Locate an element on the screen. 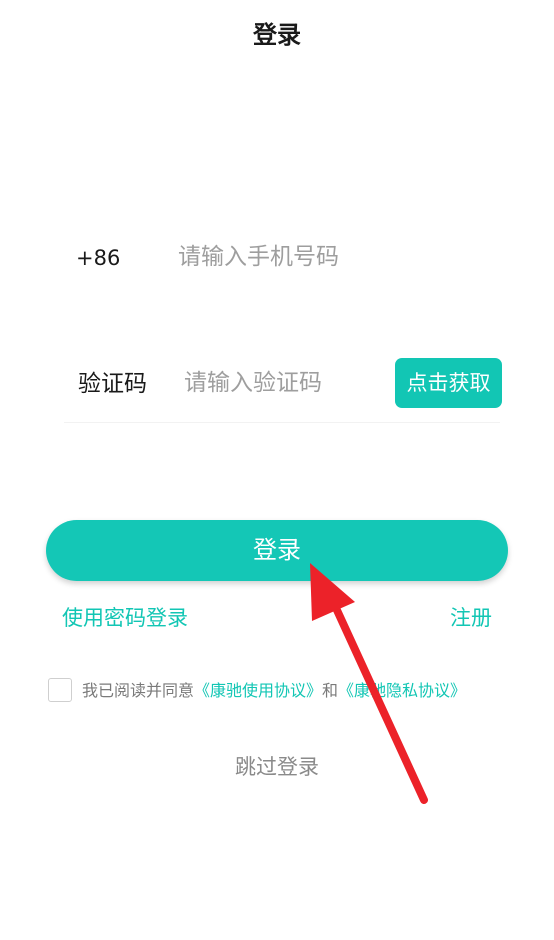  skip-login-link: 跳过登录 is located at coordinates (277, 767).